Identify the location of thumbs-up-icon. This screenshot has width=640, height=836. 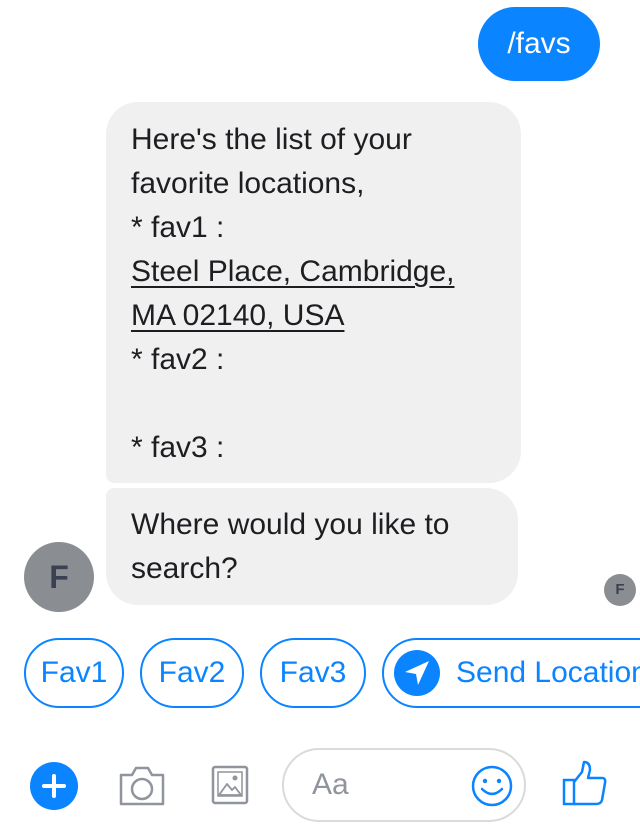
(585, 783).